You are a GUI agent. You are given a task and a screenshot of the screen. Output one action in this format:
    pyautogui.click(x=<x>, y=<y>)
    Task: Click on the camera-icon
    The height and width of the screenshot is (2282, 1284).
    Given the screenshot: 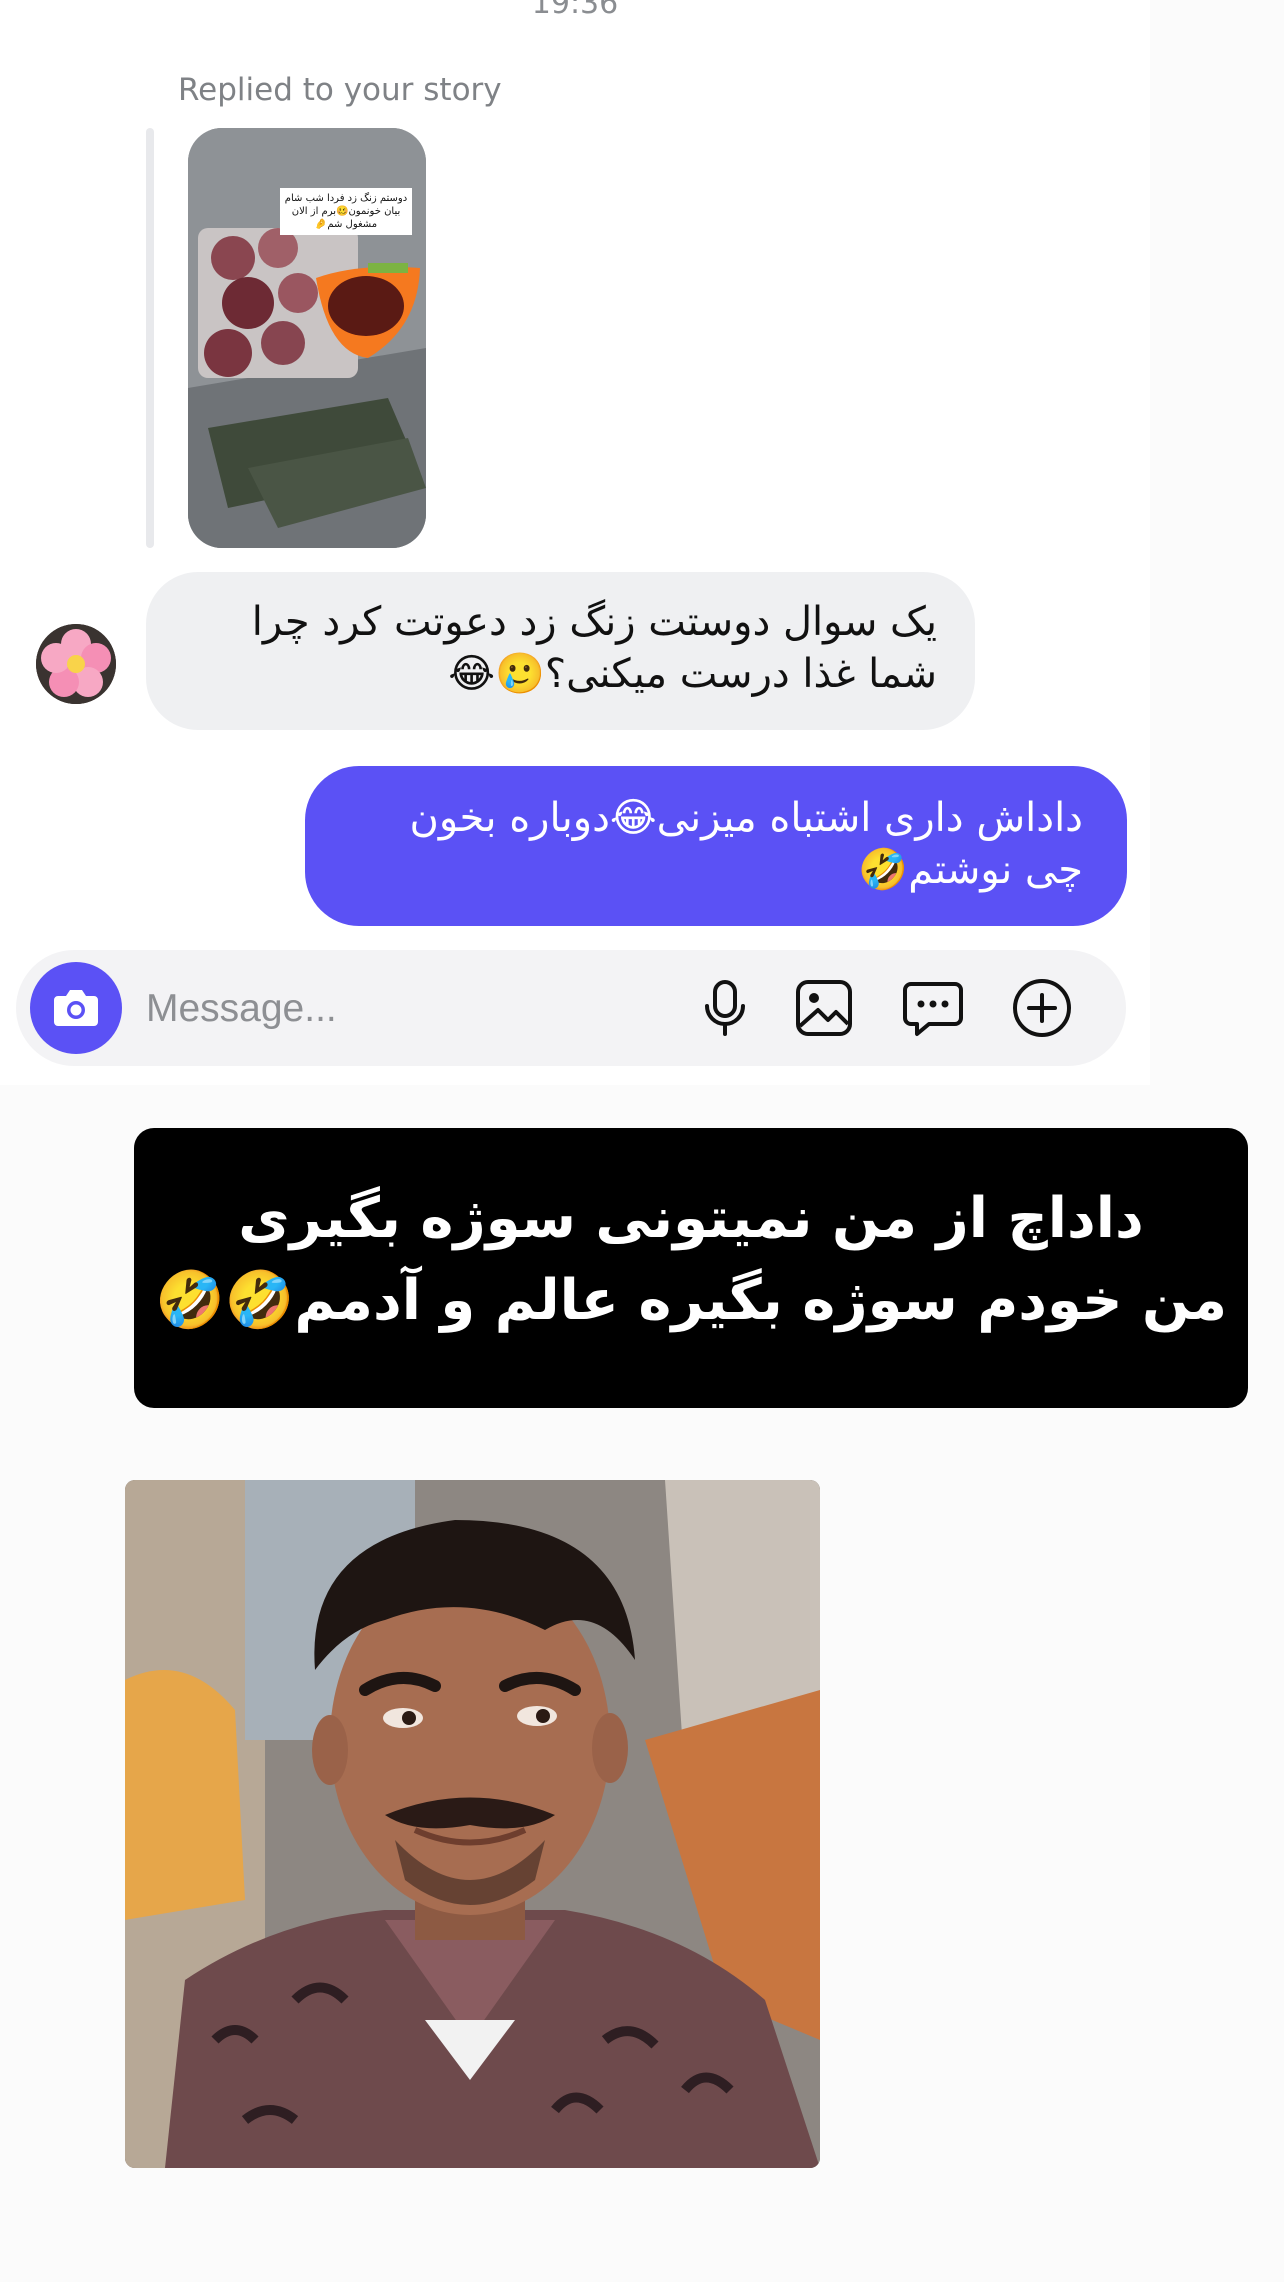 What is the action you would take?
    pyautogui.click(x=76, y=1008)
    